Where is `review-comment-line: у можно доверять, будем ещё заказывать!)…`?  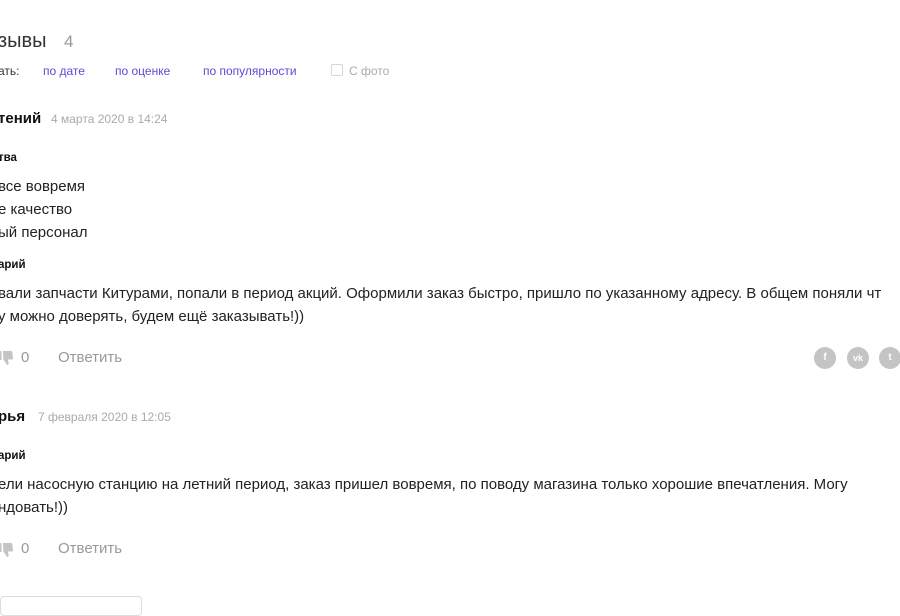
review-comment-line: у можно доверять, будем ещё заказывать!)… is located at coordinates (152, 316).